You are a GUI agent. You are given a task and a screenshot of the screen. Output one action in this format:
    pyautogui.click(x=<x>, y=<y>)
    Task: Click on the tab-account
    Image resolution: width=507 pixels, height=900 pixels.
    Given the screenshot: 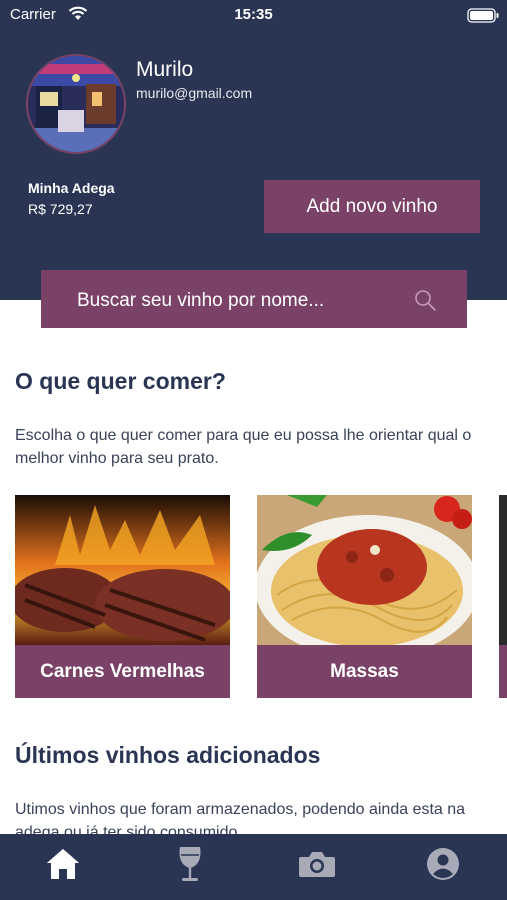 What is the action you would take?
    pyautogui.click(x=443, y=864)
    